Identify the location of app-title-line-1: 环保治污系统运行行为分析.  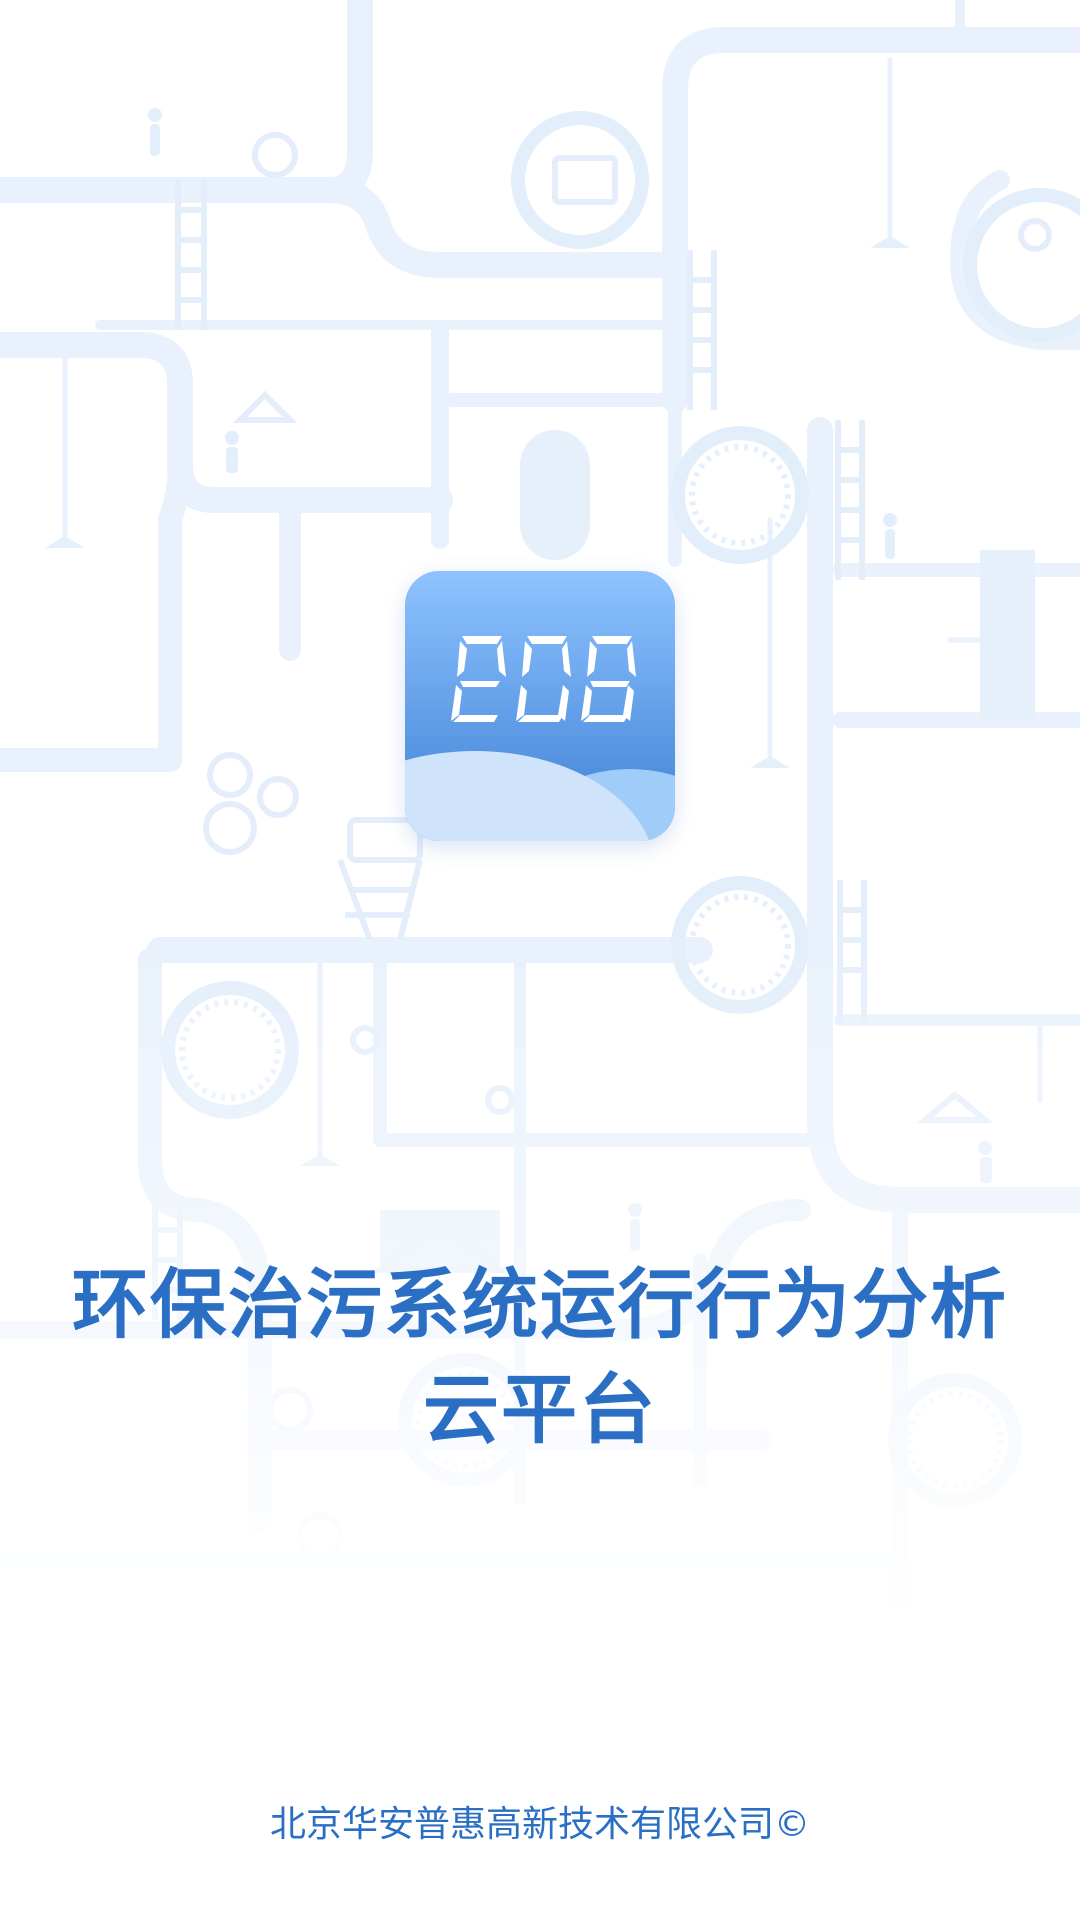
(540, 1304).